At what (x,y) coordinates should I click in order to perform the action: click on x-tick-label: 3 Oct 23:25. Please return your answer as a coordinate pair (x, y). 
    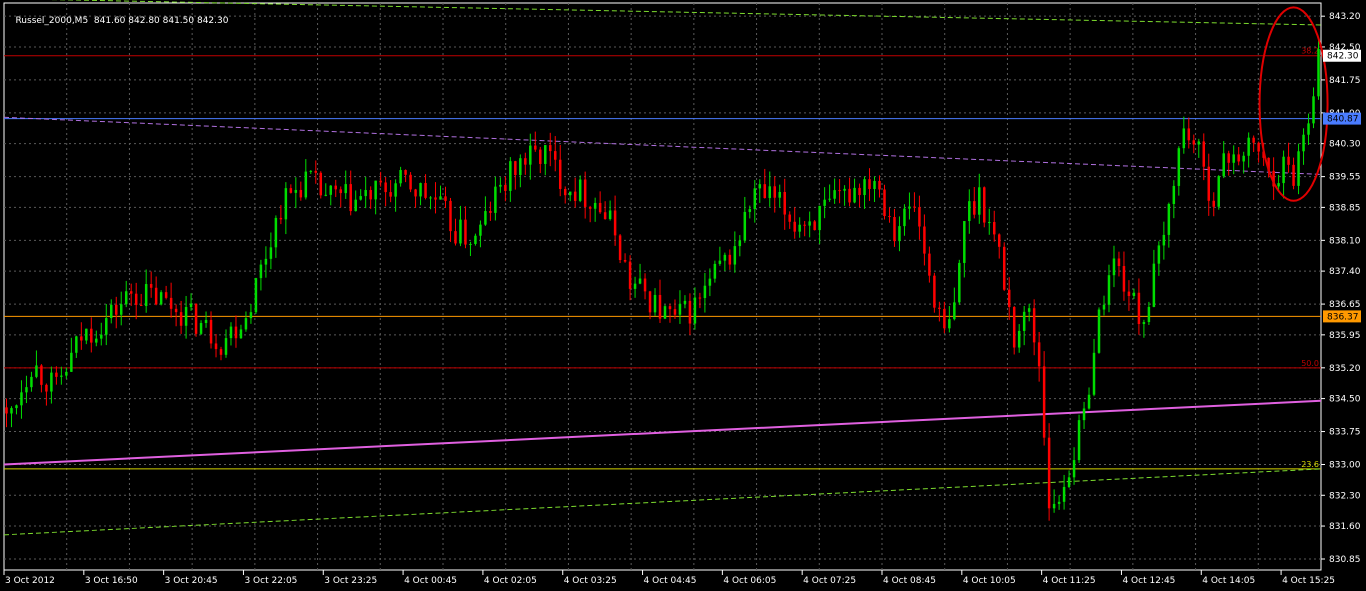
    Looking at the image, I should click on (350, 581).